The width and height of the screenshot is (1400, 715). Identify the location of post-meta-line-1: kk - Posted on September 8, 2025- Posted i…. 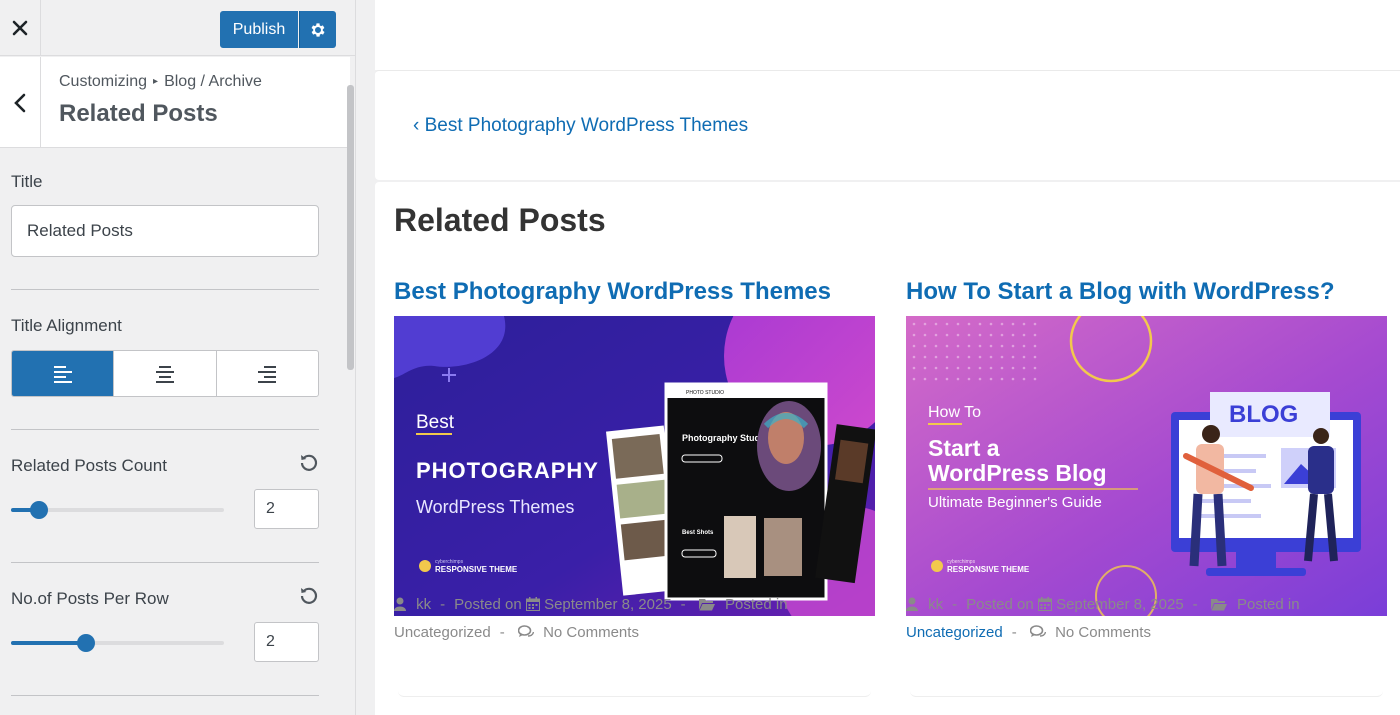
(591, 604).